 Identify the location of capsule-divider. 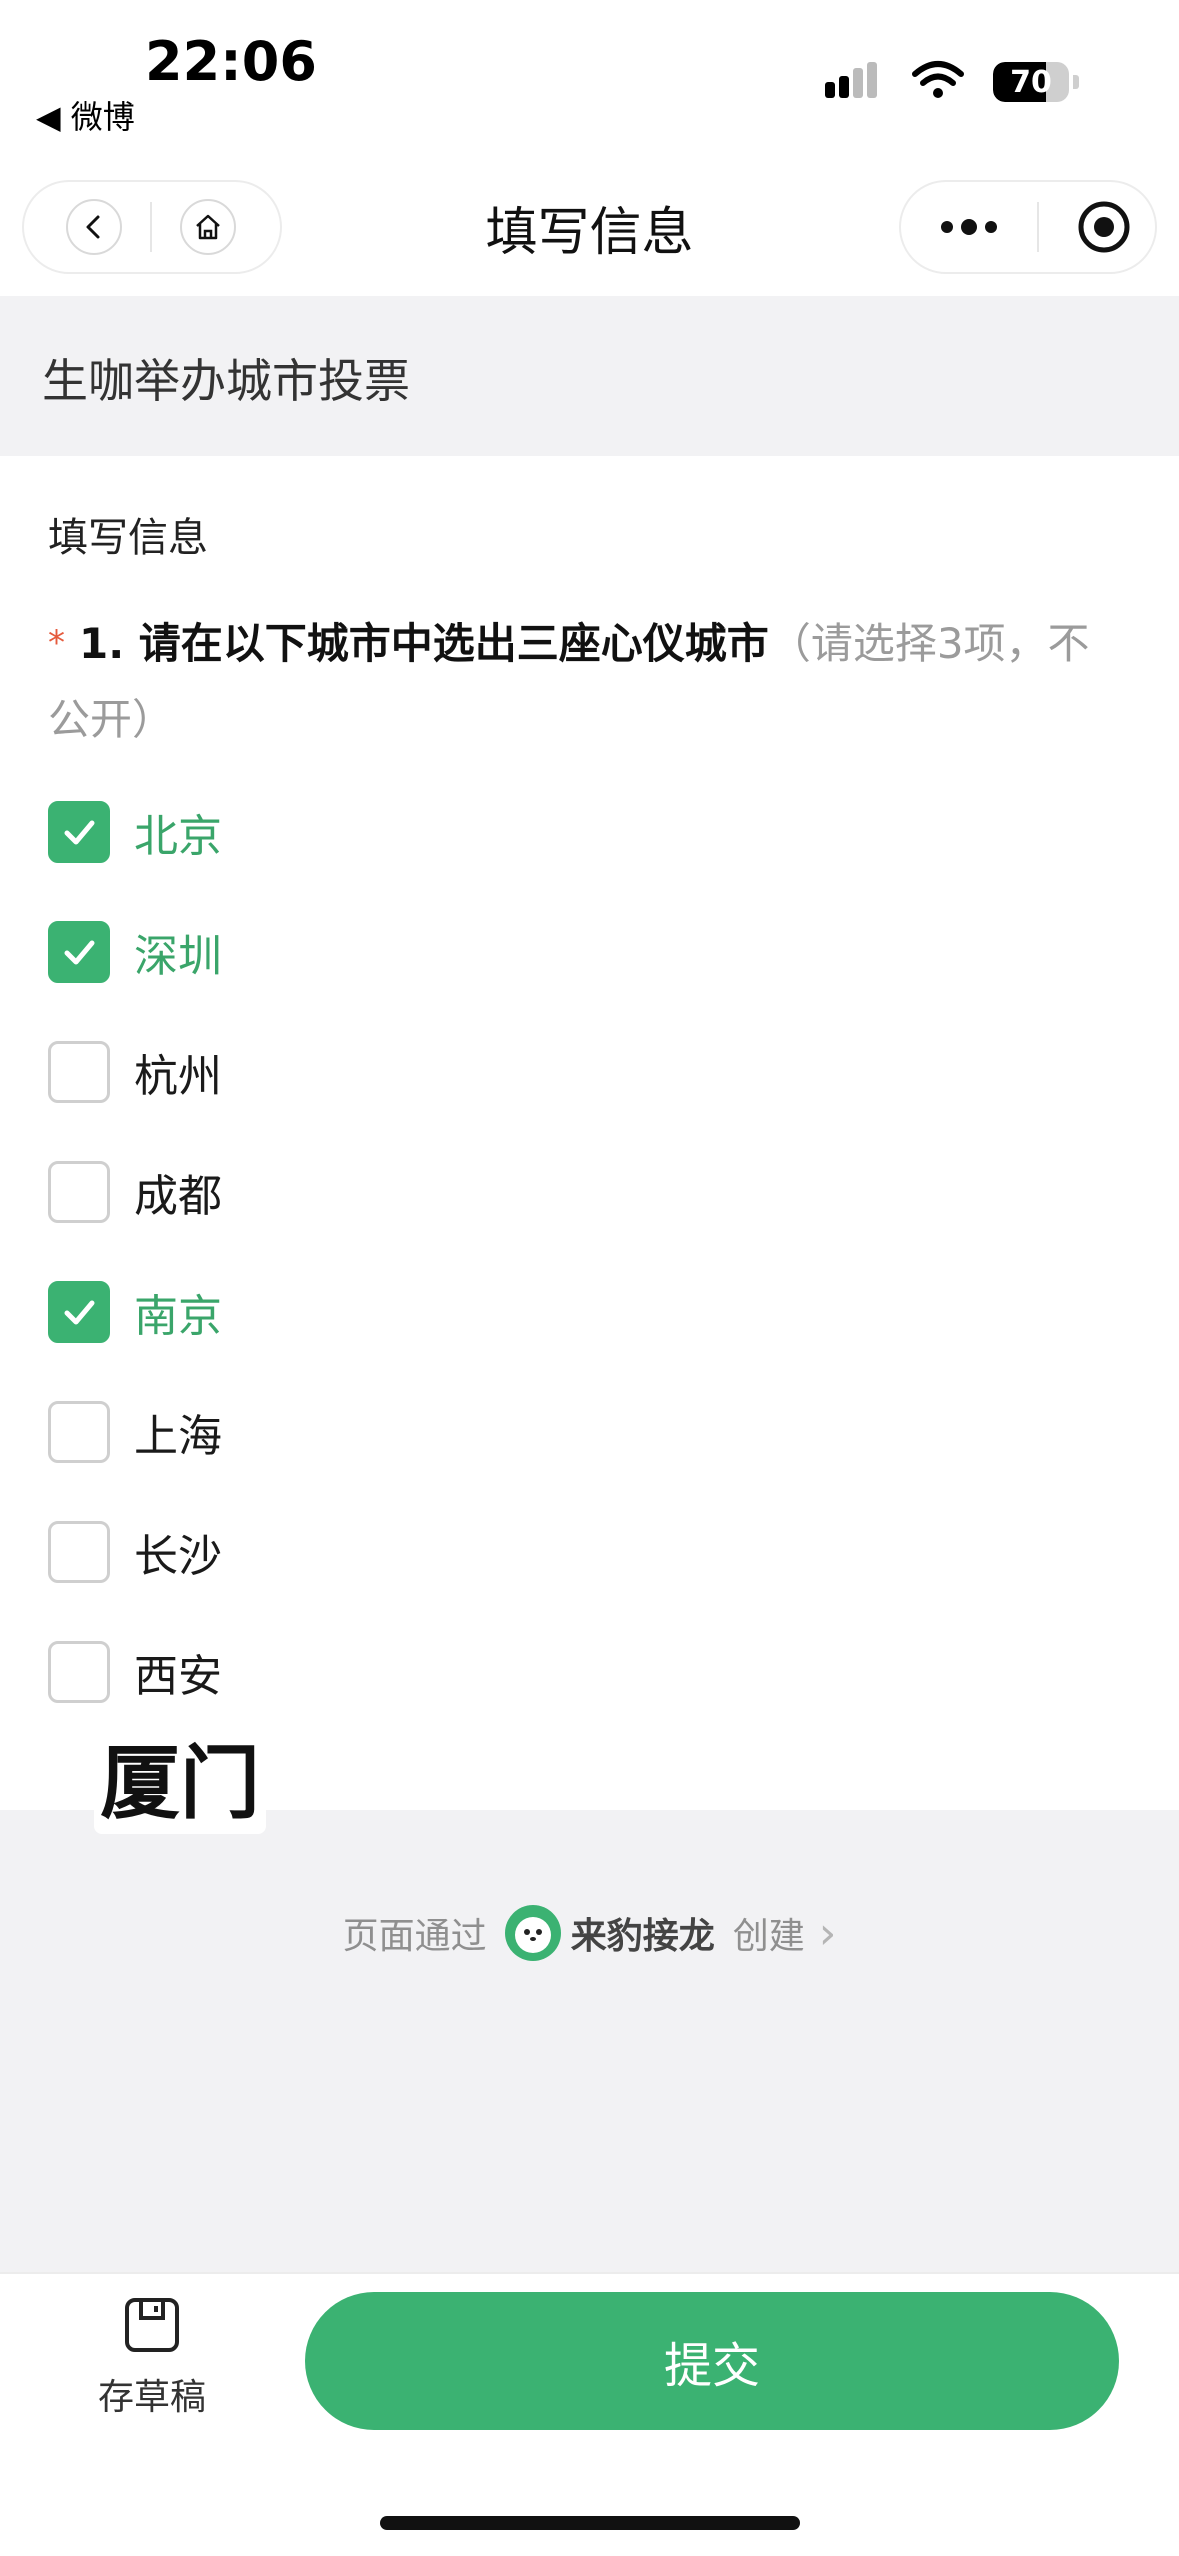
(1038, 227).